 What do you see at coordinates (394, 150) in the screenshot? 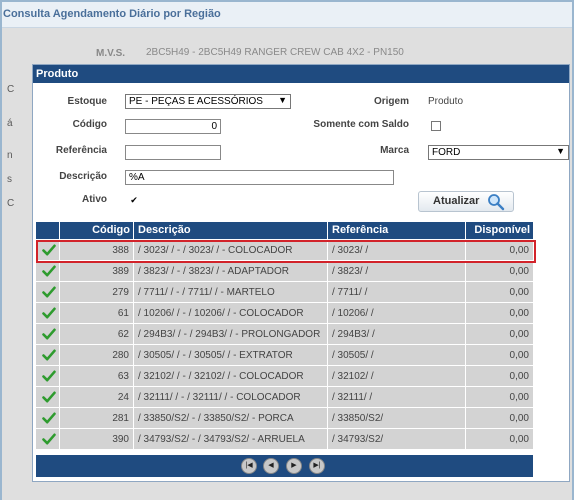
I see `marca-label: Marca` at bounding box center [394, 150].